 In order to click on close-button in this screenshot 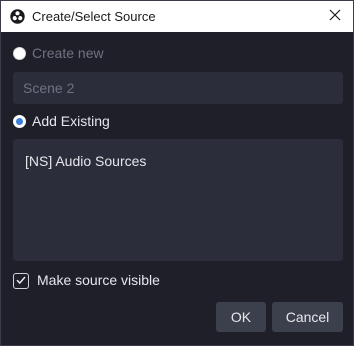, I will do `click(335, 16)`.